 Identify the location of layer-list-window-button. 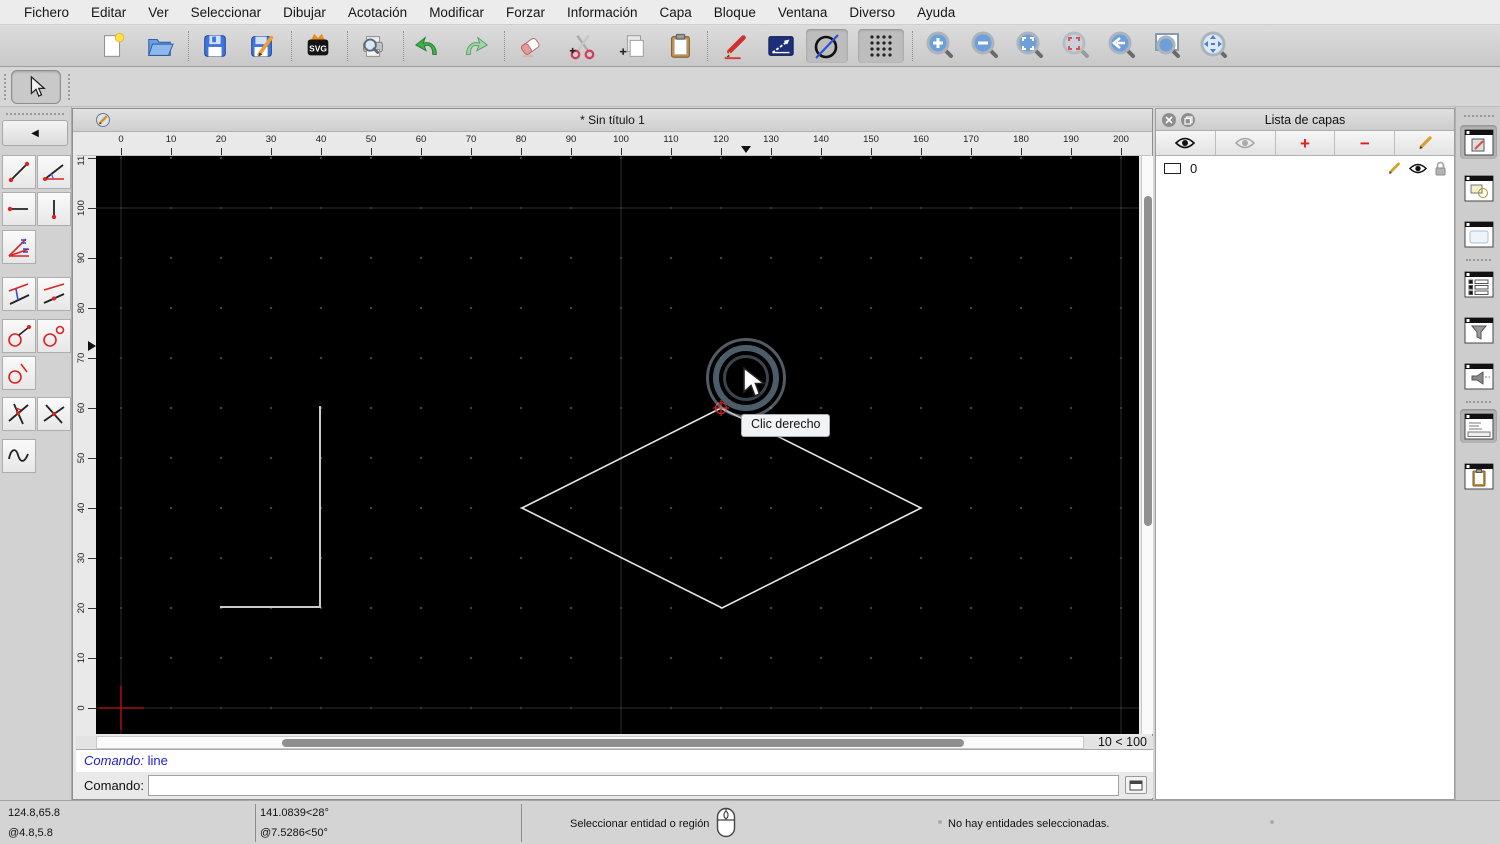
(1478, 142).